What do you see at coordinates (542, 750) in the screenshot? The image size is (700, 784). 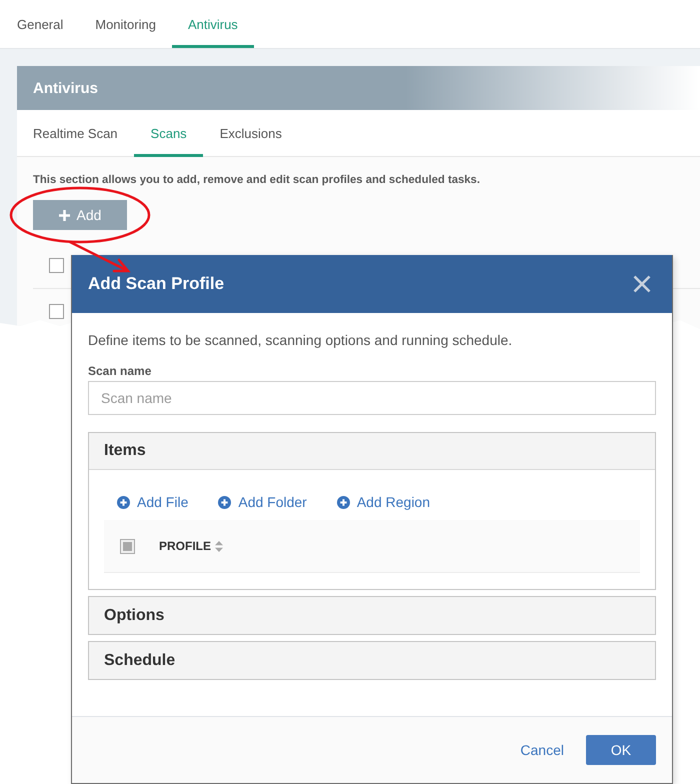 I see `cancel-button: Cancel` at bounding box center [542, 750].